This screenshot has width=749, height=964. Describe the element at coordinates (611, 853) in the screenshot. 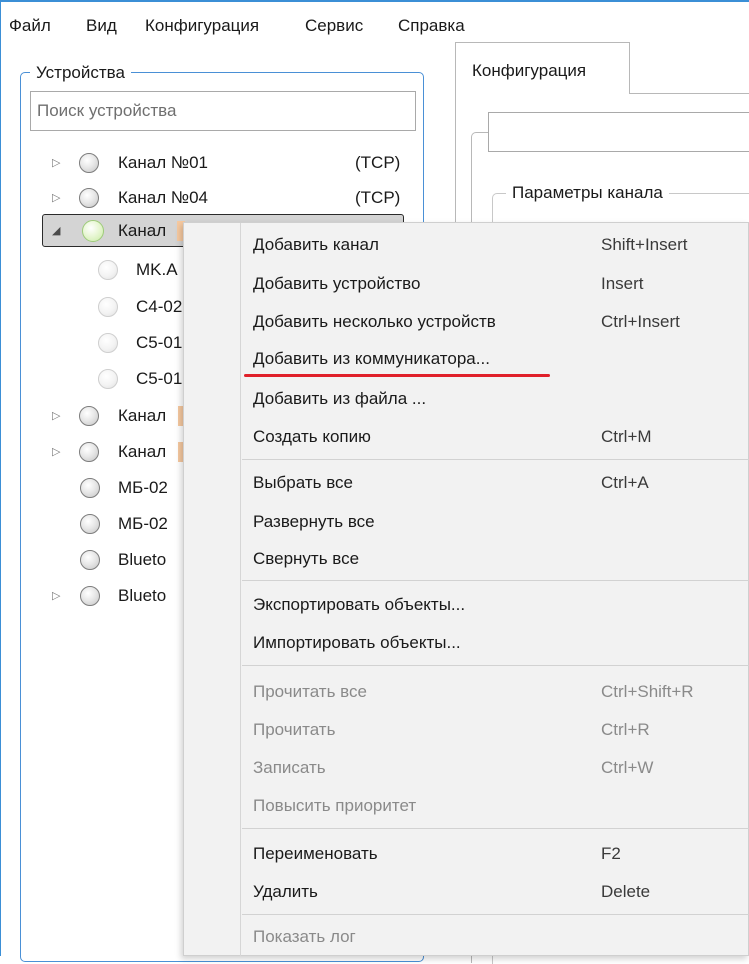

I see `menu-item-shortcut: F2` at that location.